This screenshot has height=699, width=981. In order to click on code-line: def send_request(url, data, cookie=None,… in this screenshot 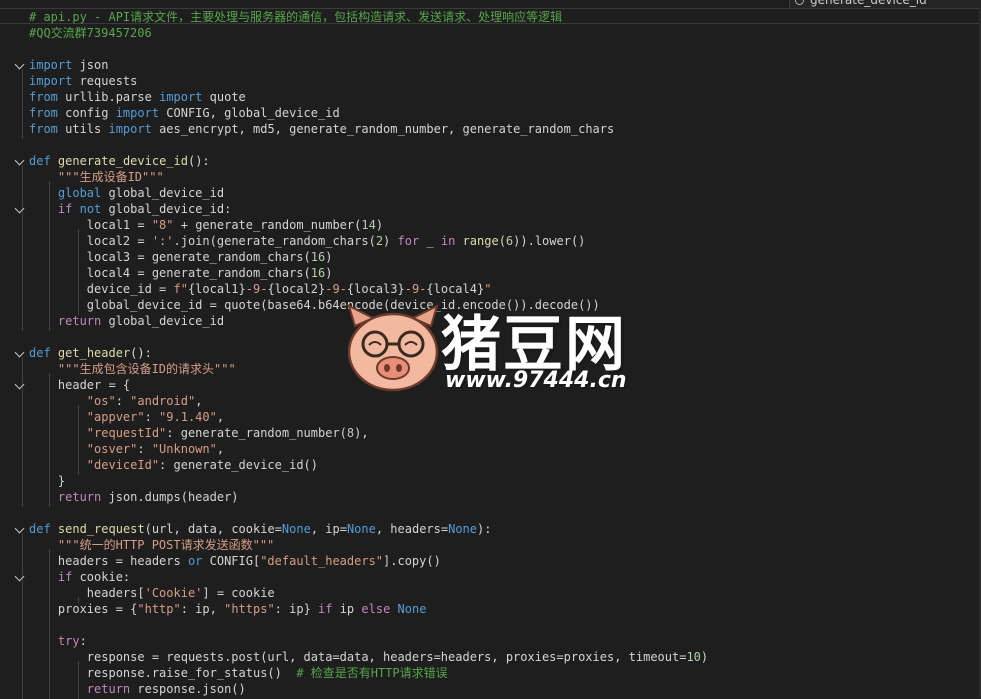, I will do `click(490, 529)`.